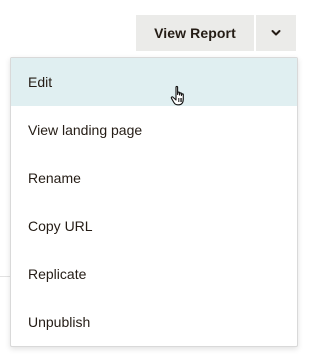  What do you see at coordinates (60, 226) in the screenshot?
I see `menu-item-label: Copy URL` at bounding box center [60, 226].